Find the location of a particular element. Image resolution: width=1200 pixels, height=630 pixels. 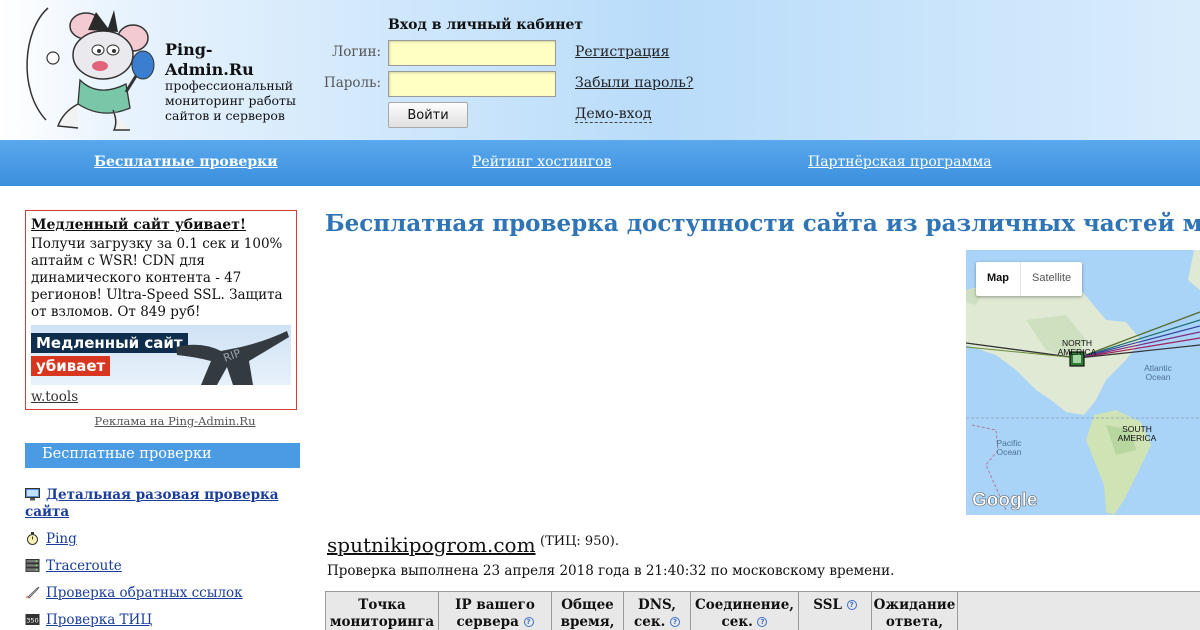

monitor-icon is located at coordinates (32, 494).